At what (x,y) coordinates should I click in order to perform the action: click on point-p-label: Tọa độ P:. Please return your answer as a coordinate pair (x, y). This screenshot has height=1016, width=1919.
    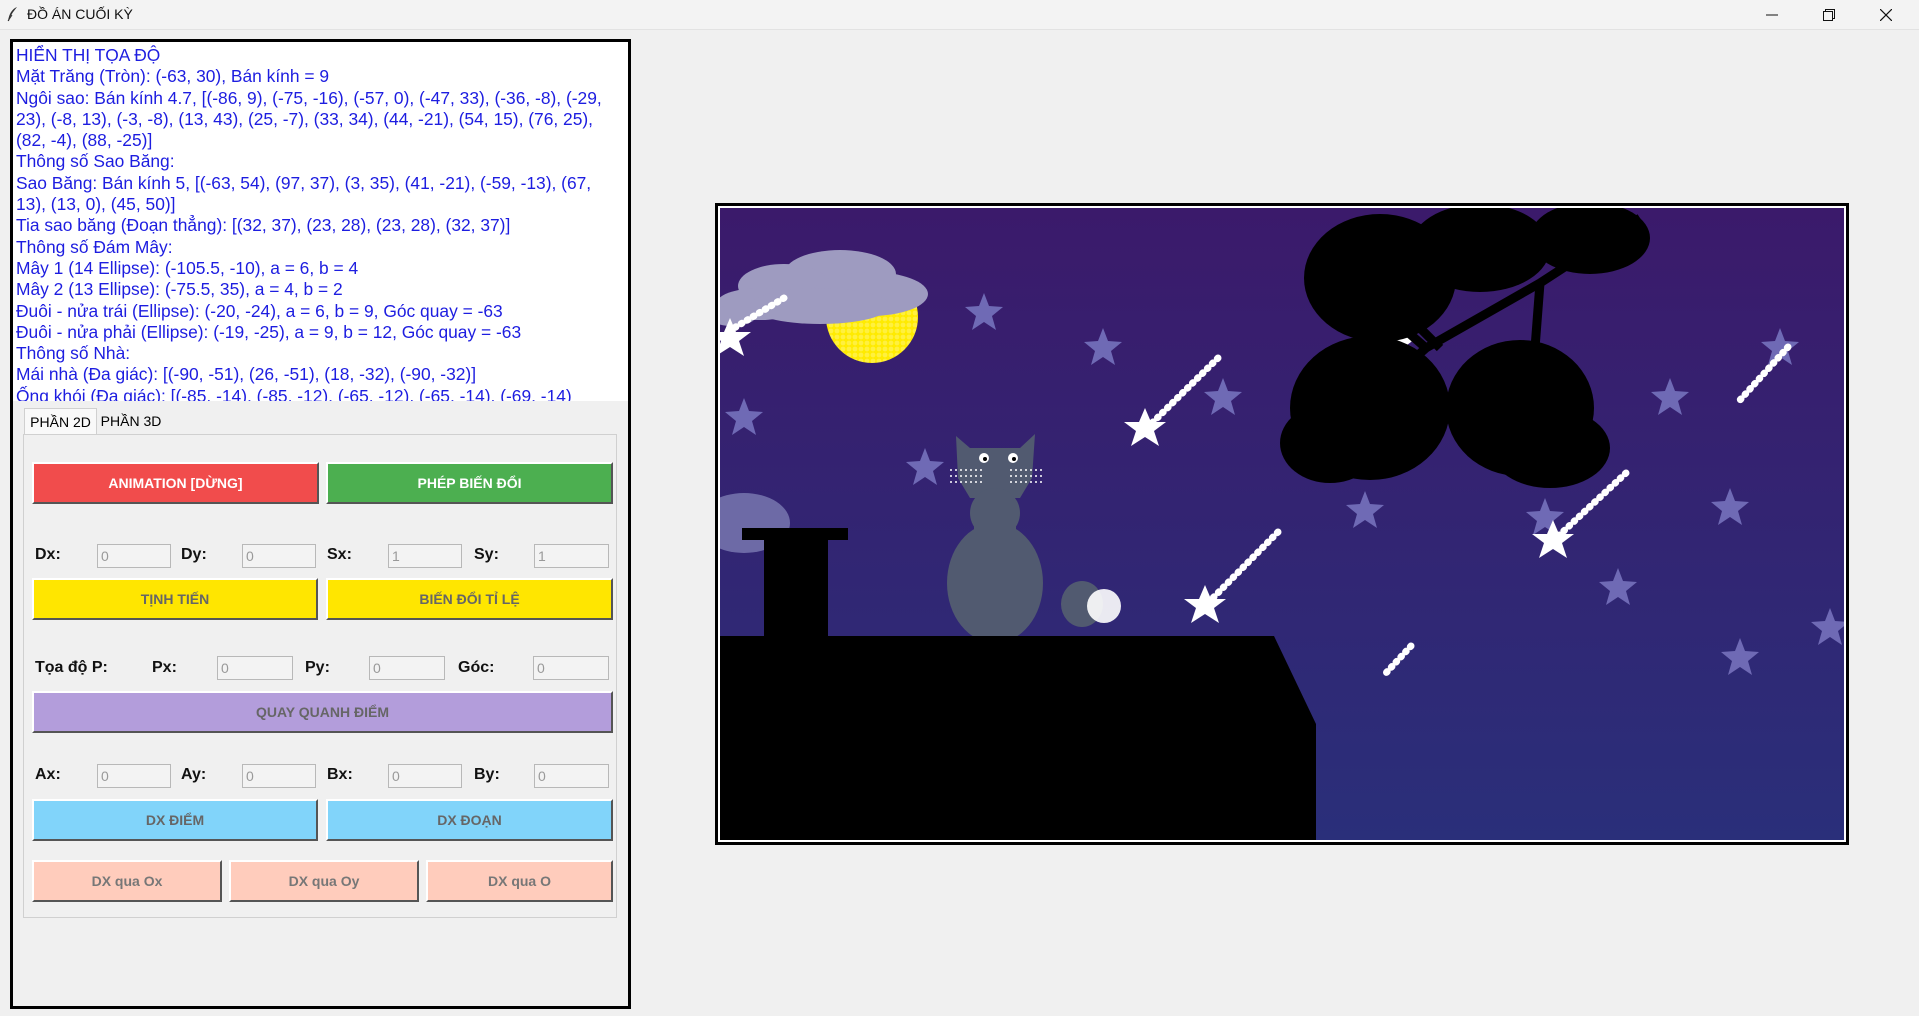
    Looking at the image, I should click on (71, 667).